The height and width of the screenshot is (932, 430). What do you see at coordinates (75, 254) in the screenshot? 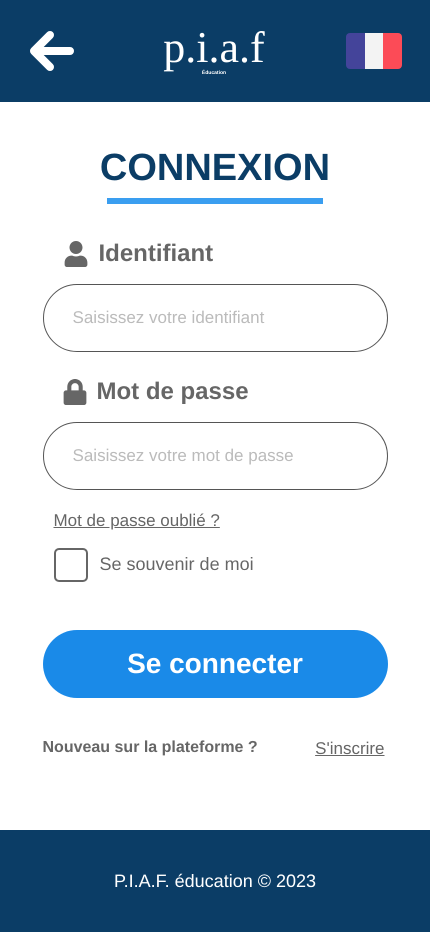
I see `user-icon` at bounding box center [75, 254].